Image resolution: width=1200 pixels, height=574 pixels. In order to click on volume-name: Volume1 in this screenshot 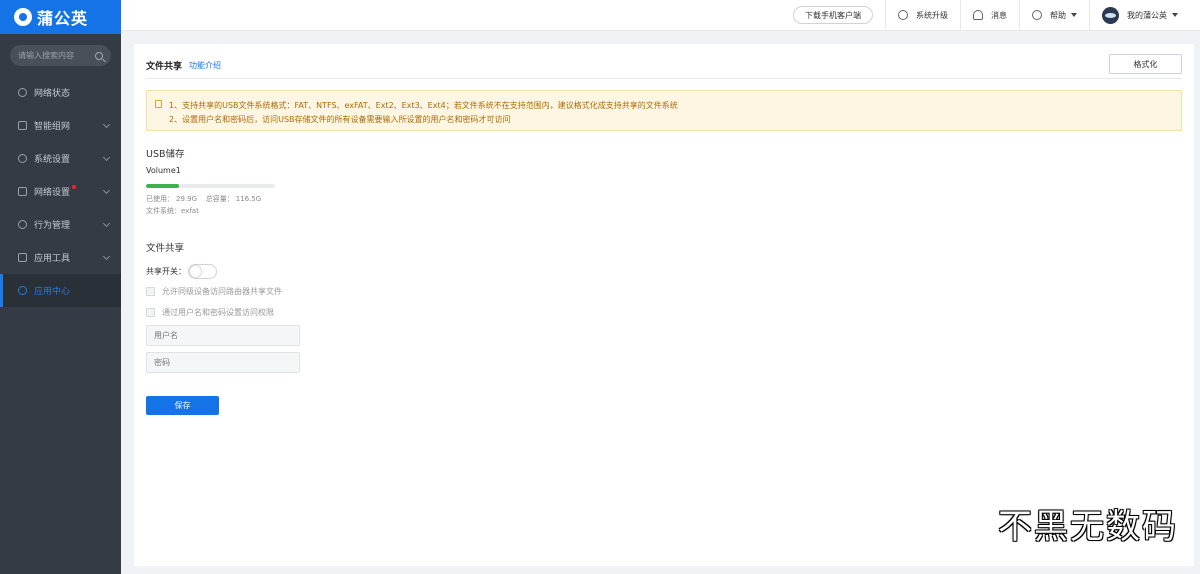, I will do `click(163, 170)`.